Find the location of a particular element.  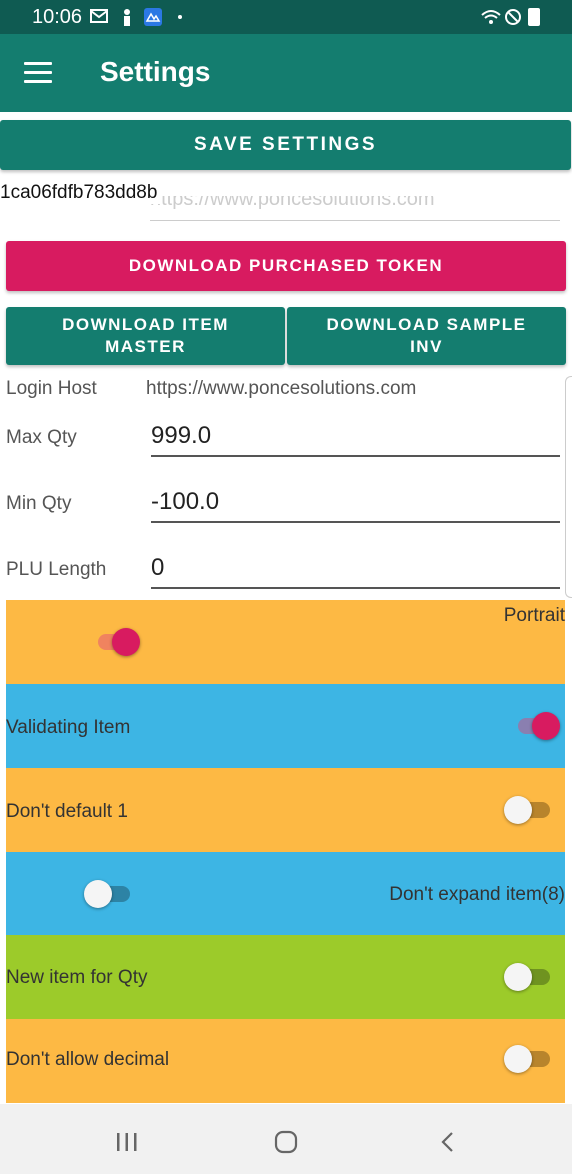

dont-allow-decimal-switch is located at coordinates (529, 1059).